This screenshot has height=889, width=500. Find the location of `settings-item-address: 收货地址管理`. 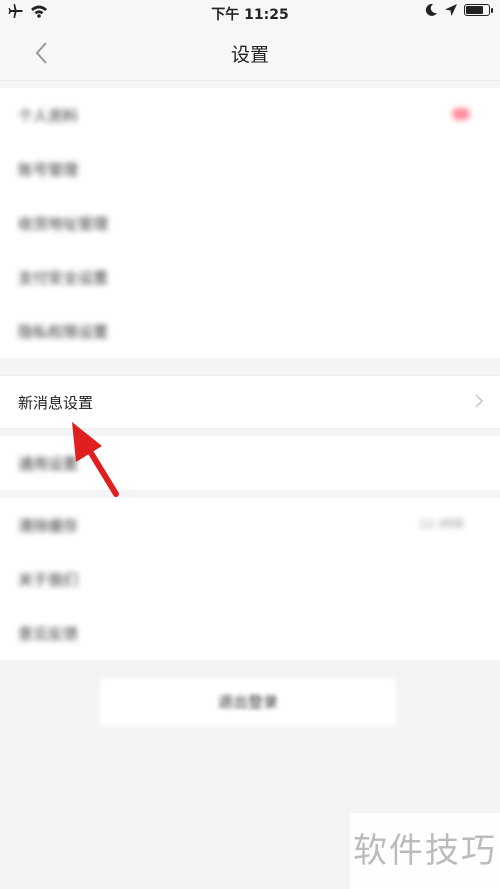

settings-item-address: 收货地址管理 is located at coordinates (250, 223).